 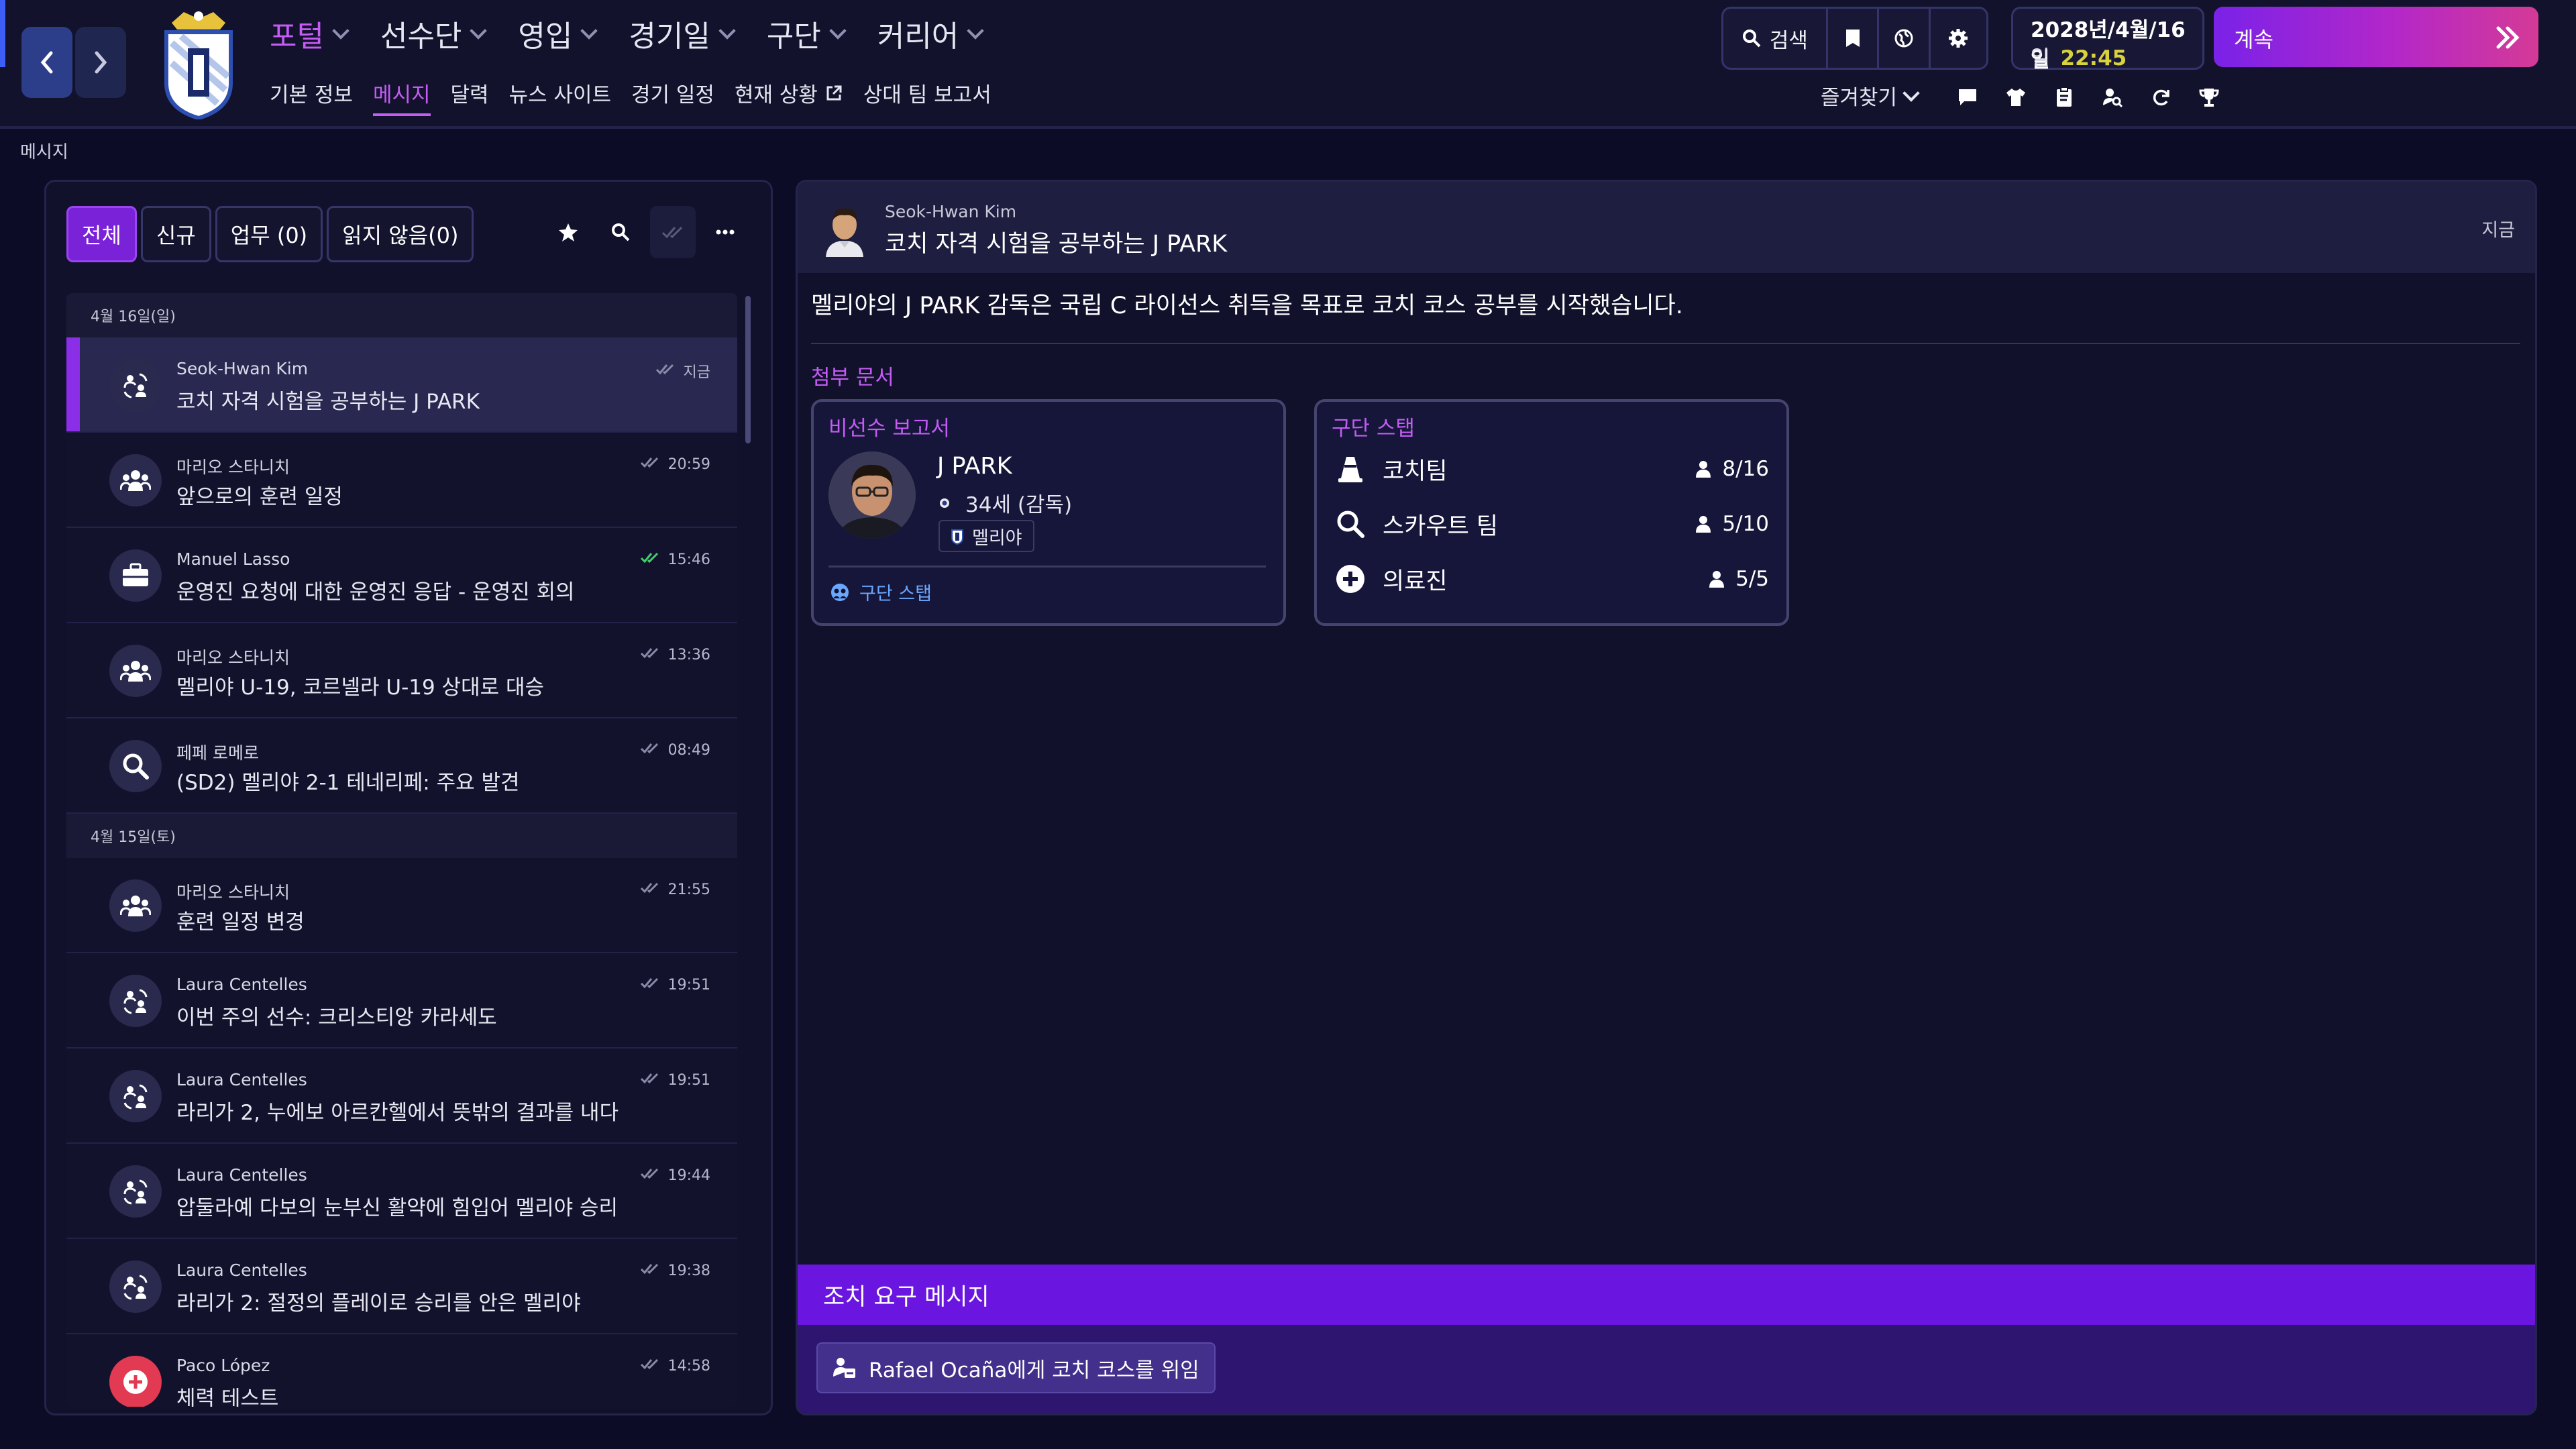 I want to click on tab-calendar: 달력, so click(x=470, y=97).